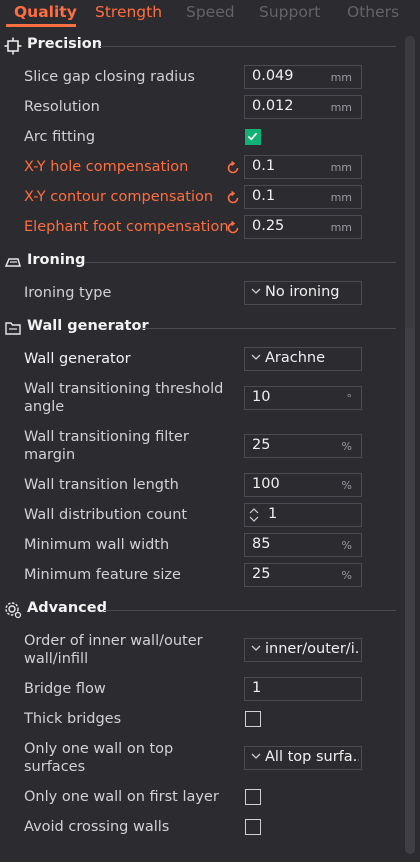 This screenshot has height=862, width=420. What do you see at coordinates (106, 515) in the screenshot?
I see `label-wall-distribution-count: Wall distribution count` at bounding box center [106, 515].